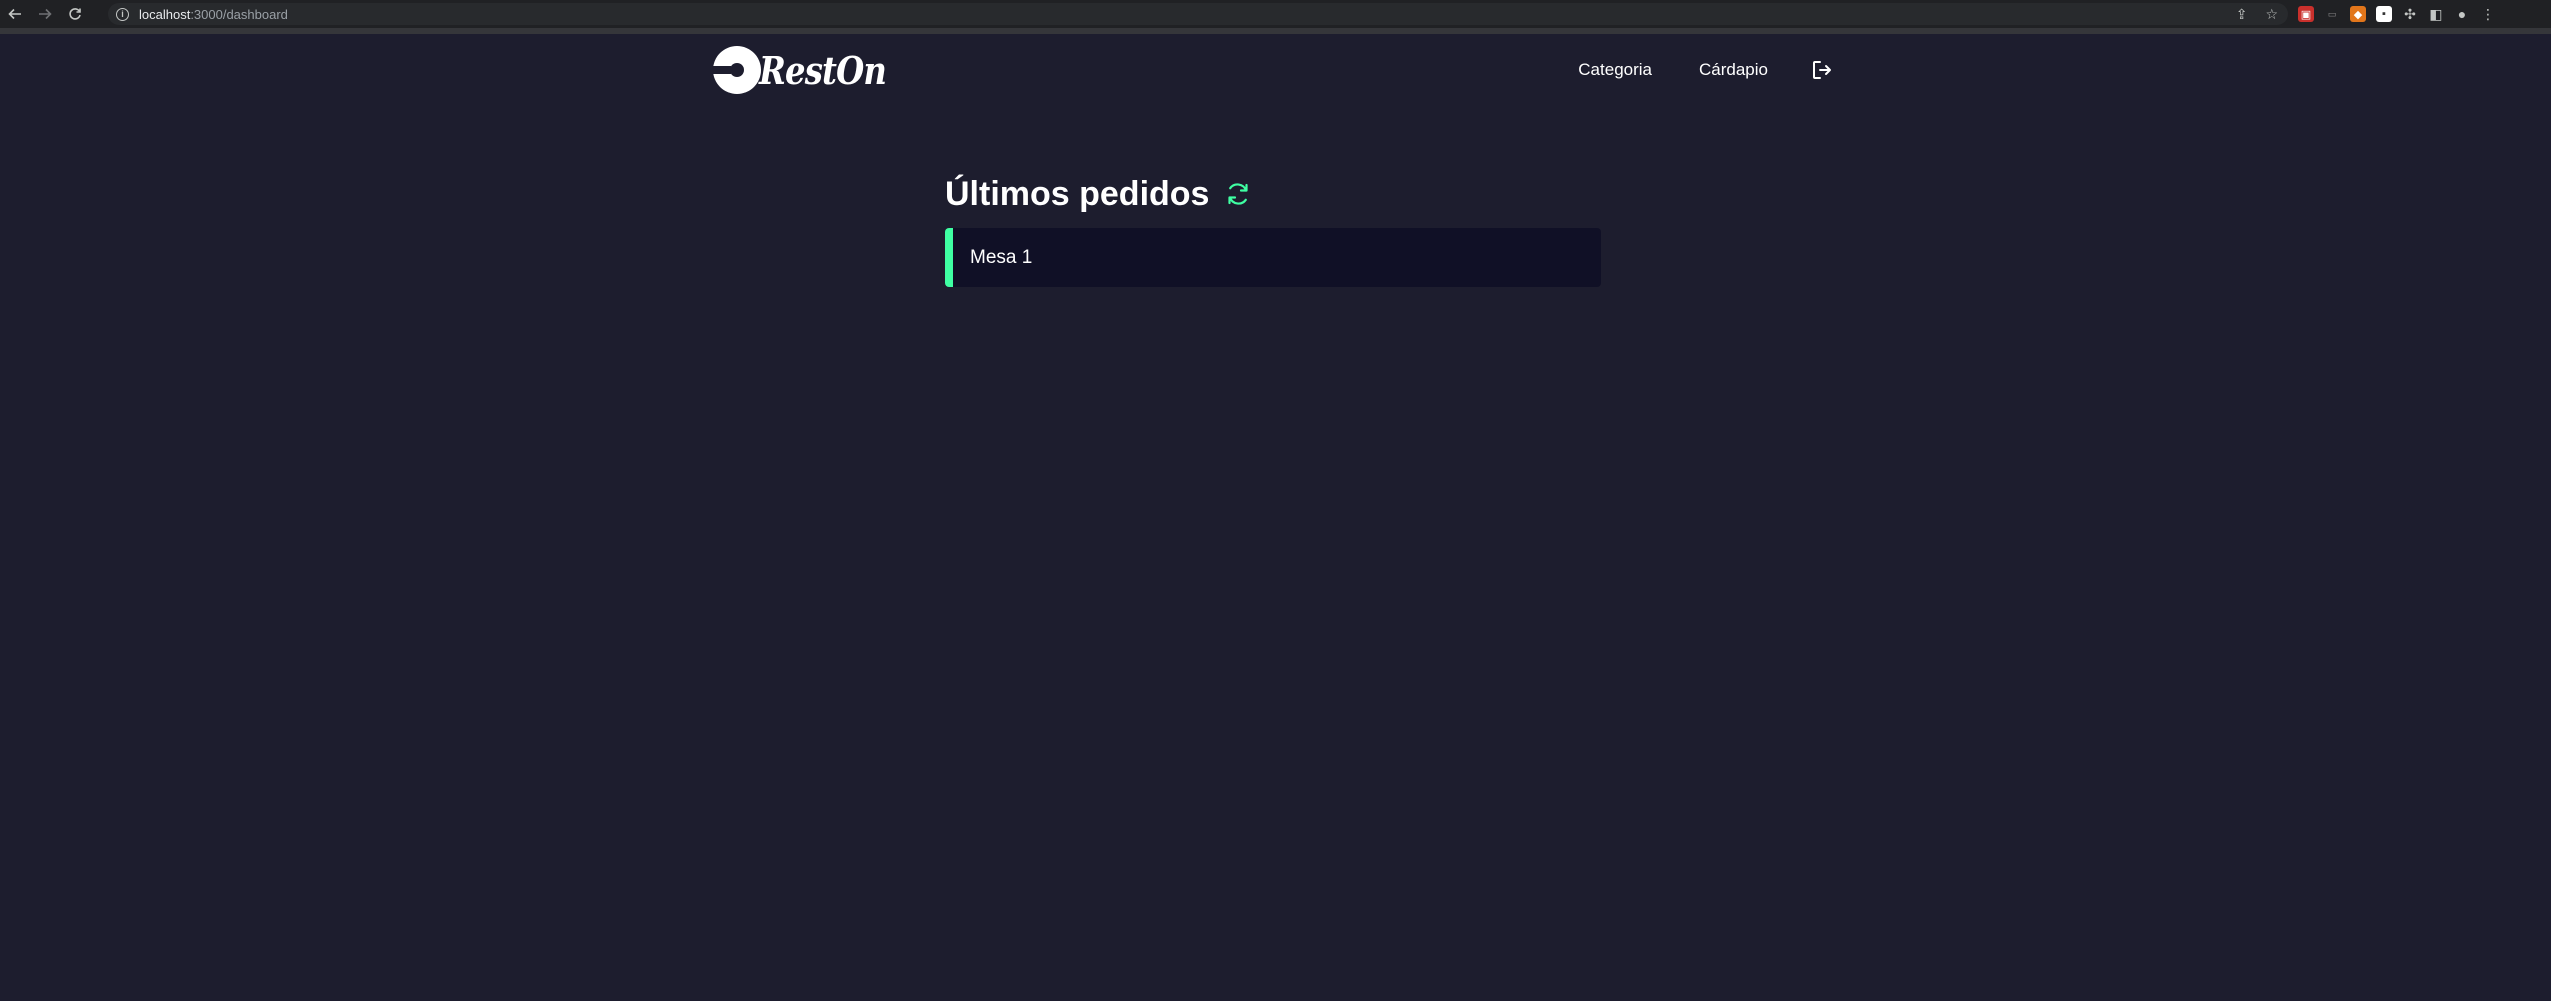 This screenshot has height=1001, width=2551. I want to click on refresh-button, so click(1238, 194).